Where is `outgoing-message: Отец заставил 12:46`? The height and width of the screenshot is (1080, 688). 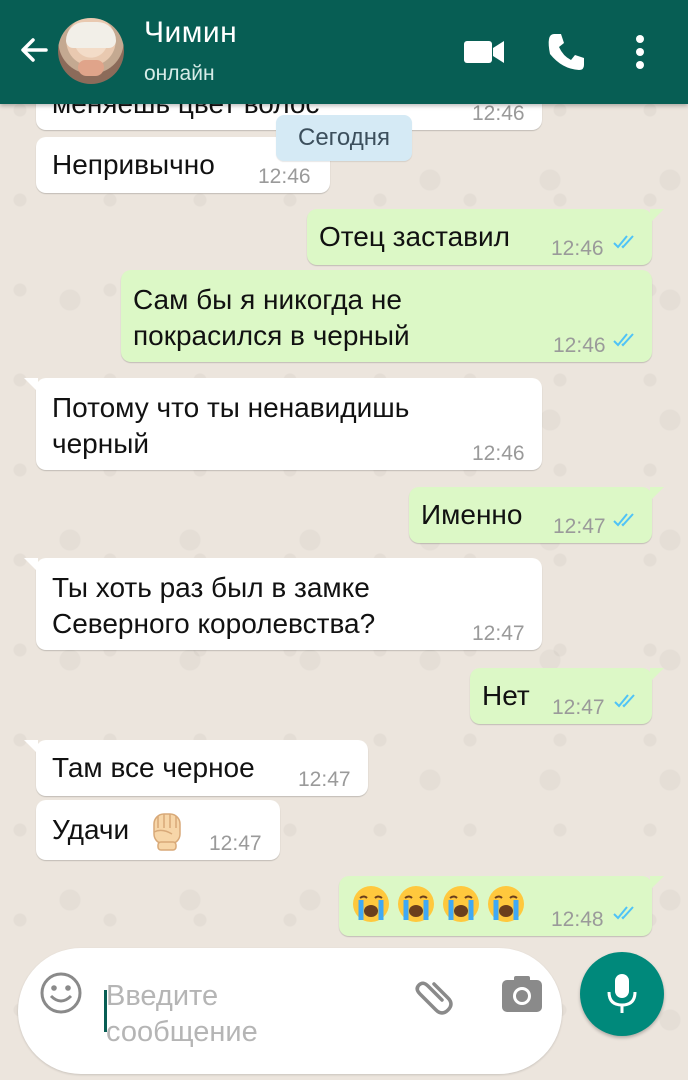 outgoing-message: Отец заставил 12:46 is located at coordinates (485, 237).